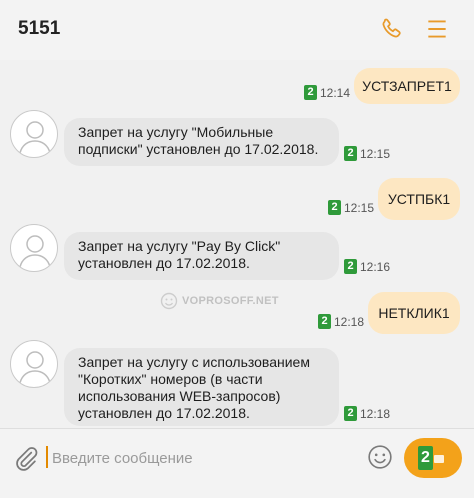 The height and width of the screenshot is (498, 474). Describe the element at coordinates (39, 28) in the screenshot. I see `contact-name: 5151` at that location.